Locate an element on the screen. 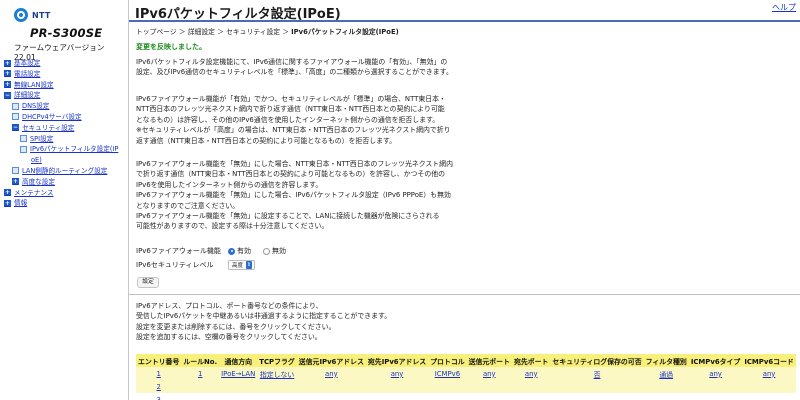 The height and width of the screenshot is (400, 800). security-level-value: 高度 is located at coordinates (237, 265).